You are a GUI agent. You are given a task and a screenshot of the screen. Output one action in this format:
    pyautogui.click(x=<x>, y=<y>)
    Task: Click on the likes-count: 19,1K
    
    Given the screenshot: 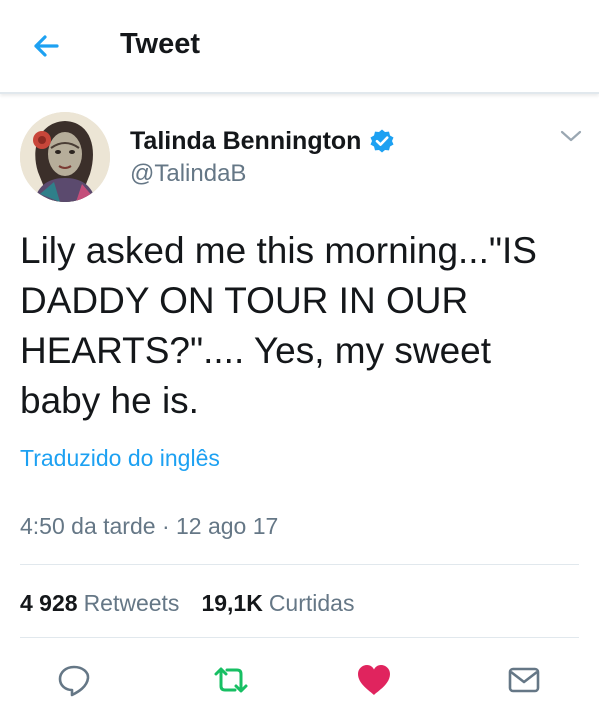 What is the action you would take?
    pyautogui.click(x=232, y=602)
    